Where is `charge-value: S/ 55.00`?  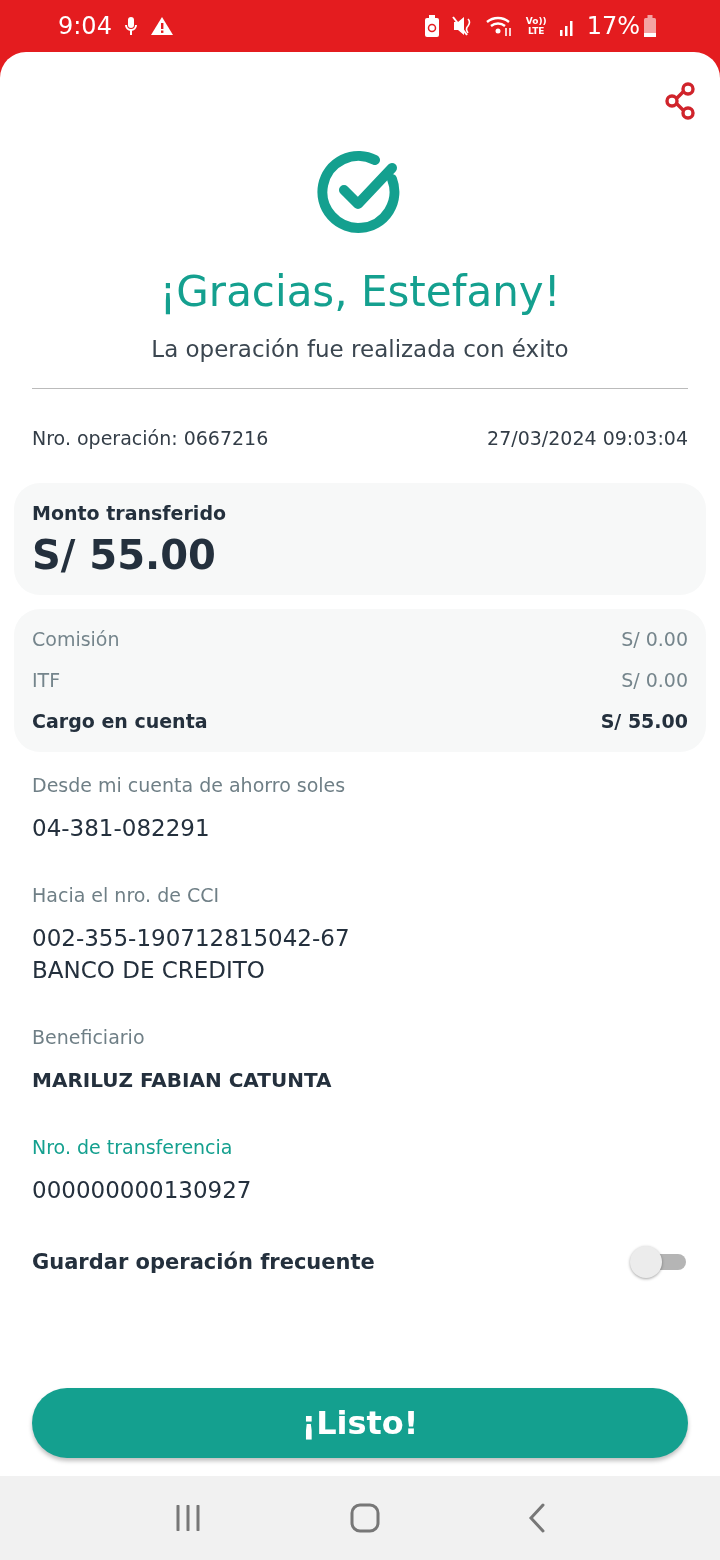 charge-value: S/ 55.00 is located at coordinates (644, 721).